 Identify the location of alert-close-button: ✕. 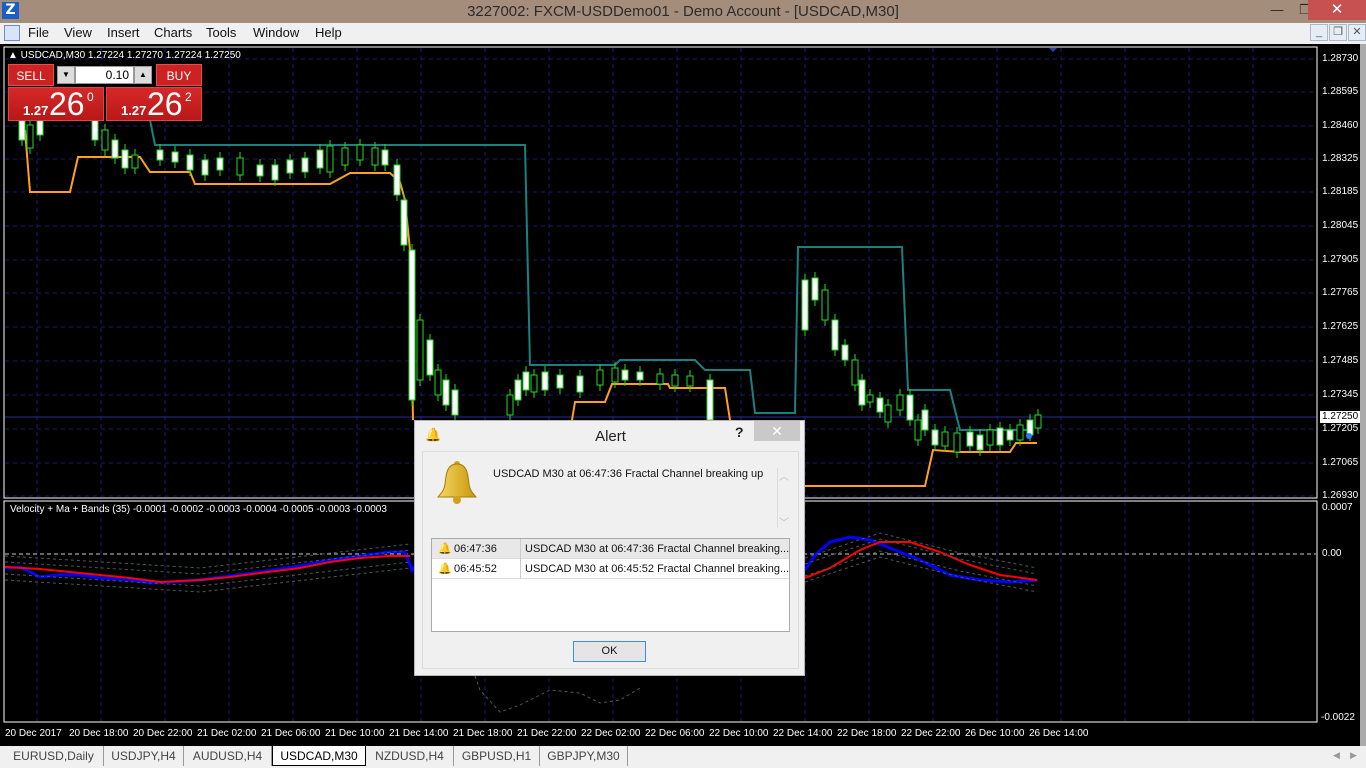
(777, 431).